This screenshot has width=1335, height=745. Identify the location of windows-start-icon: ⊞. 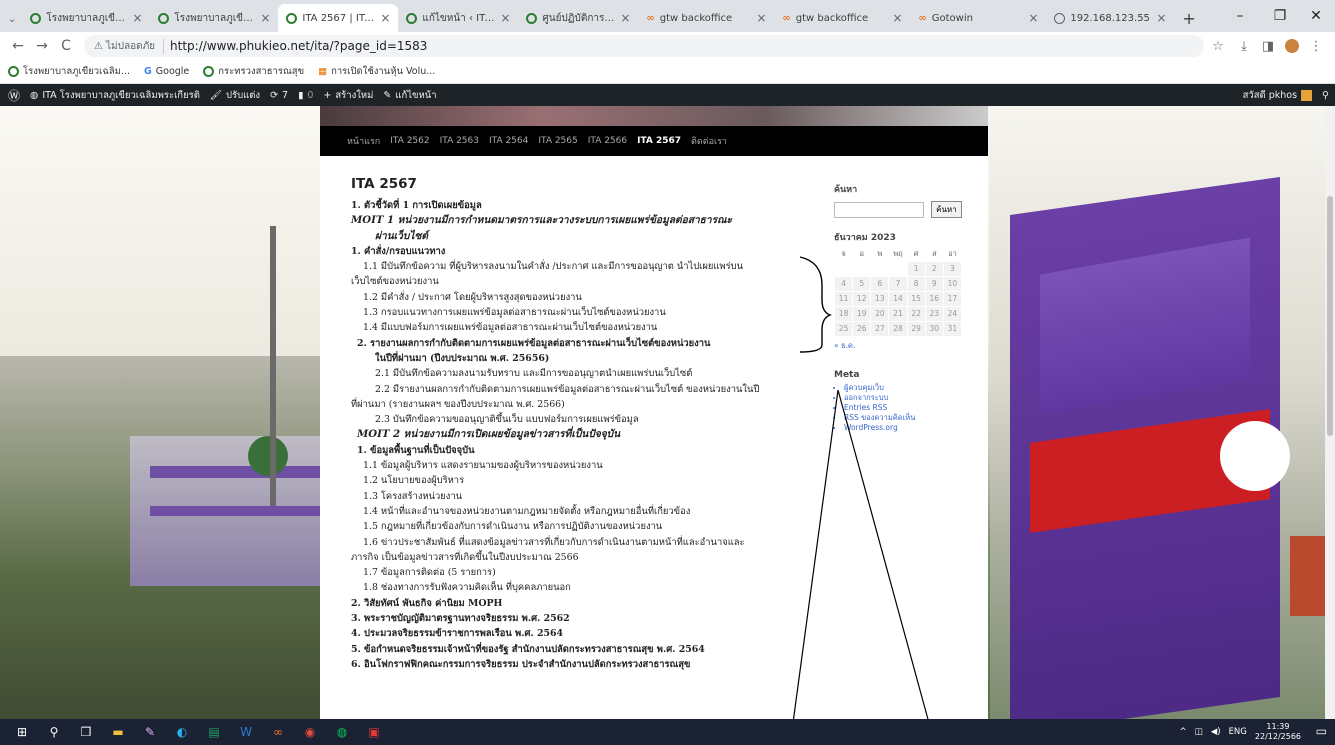
(22, 732).